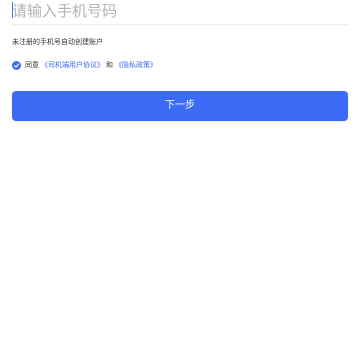 This screenshot has height=360, width=360. Describe the element at coordinates (180, 106) in the screenshot. I see `next-step-button: 下一步` at that location.